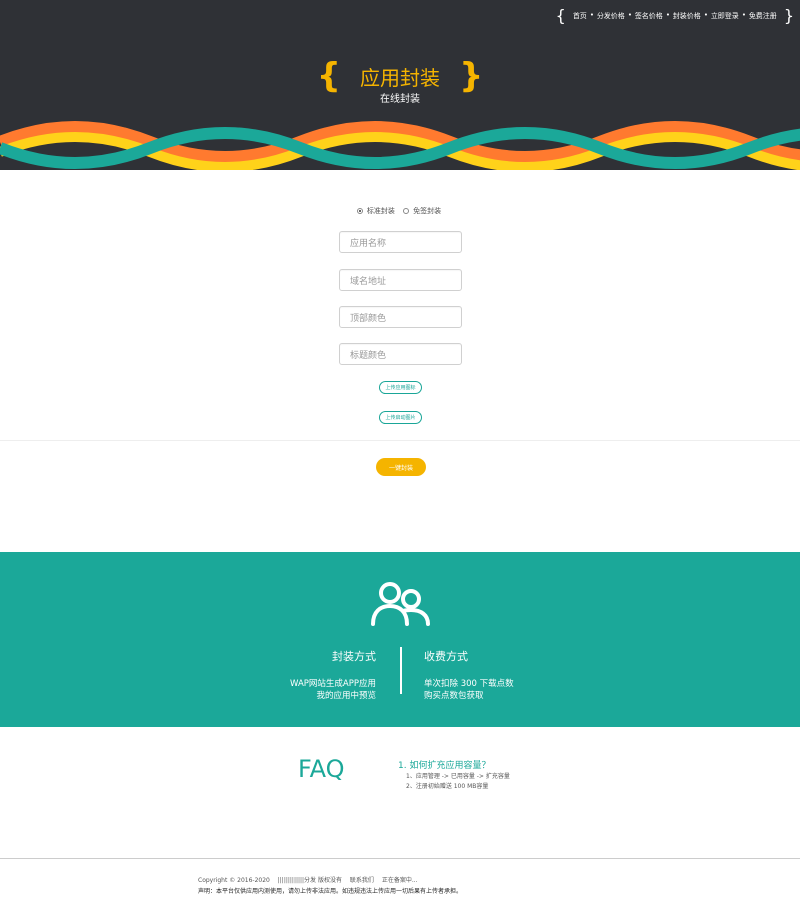 The image size is (800, 914). What do you see at coordinates (346, 696) in the screenshot?
I see `packaging-method-line: 我的应用中预览` at bounding box center [346, 696].